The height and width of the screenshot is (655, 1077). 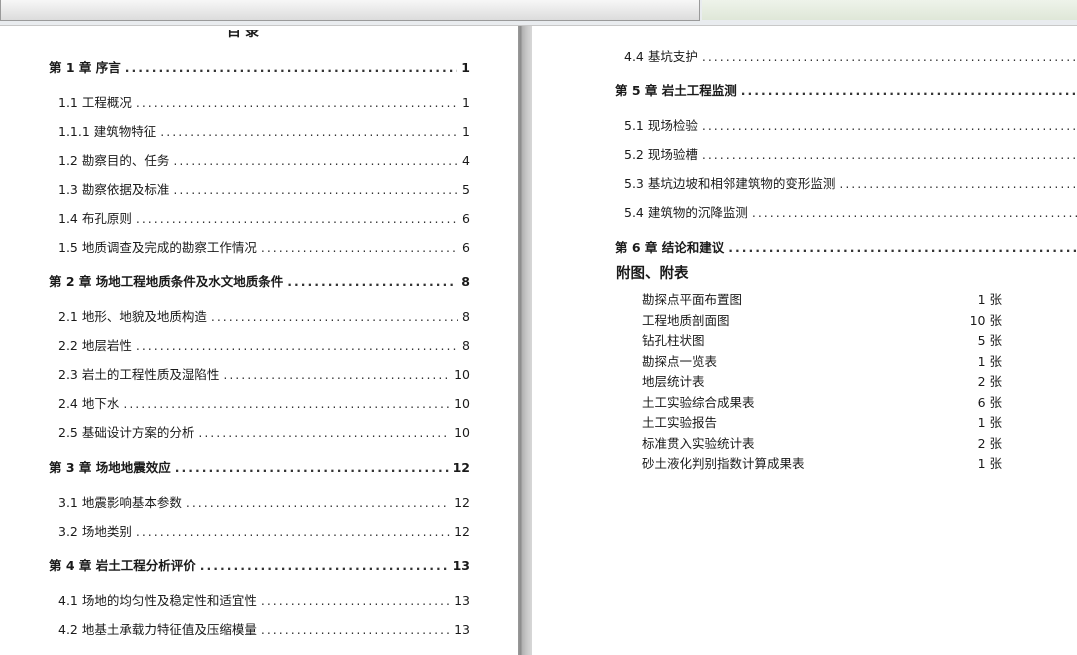 What do you see at coordinates (525, 340) in the screenshot?
I see `page-gutter` at bounding box center [525, 340].